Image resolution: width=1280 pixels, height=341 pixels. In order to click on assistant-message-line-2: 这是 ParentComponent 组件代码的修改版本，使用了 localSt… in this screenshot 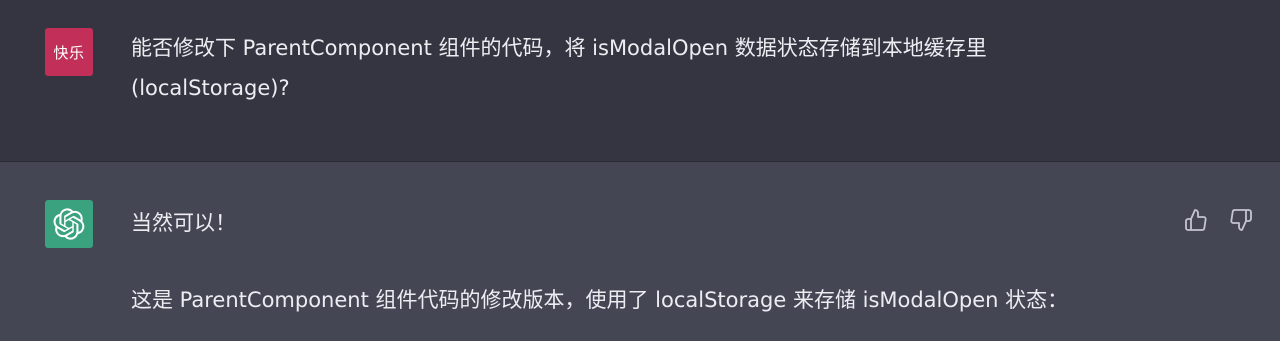, I will do `click(600, 300)`.